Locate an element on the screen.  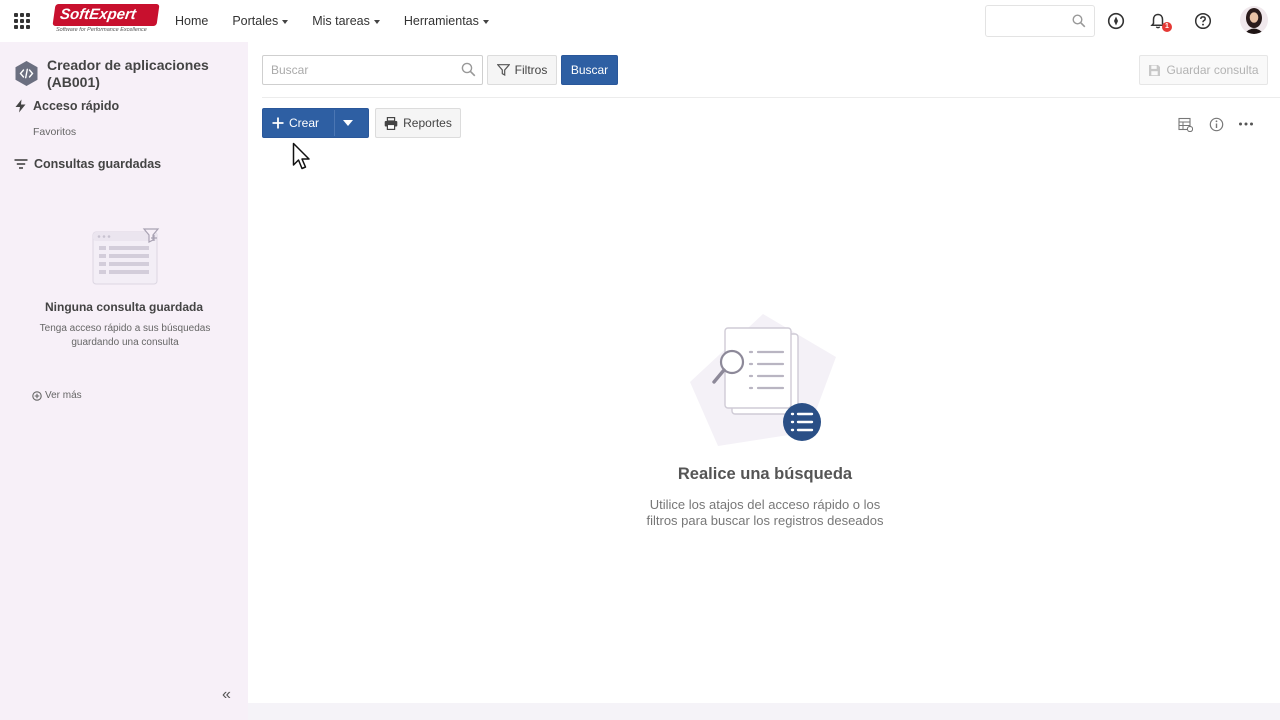
nav-portales: Portales is located at coordinates (260, 21).